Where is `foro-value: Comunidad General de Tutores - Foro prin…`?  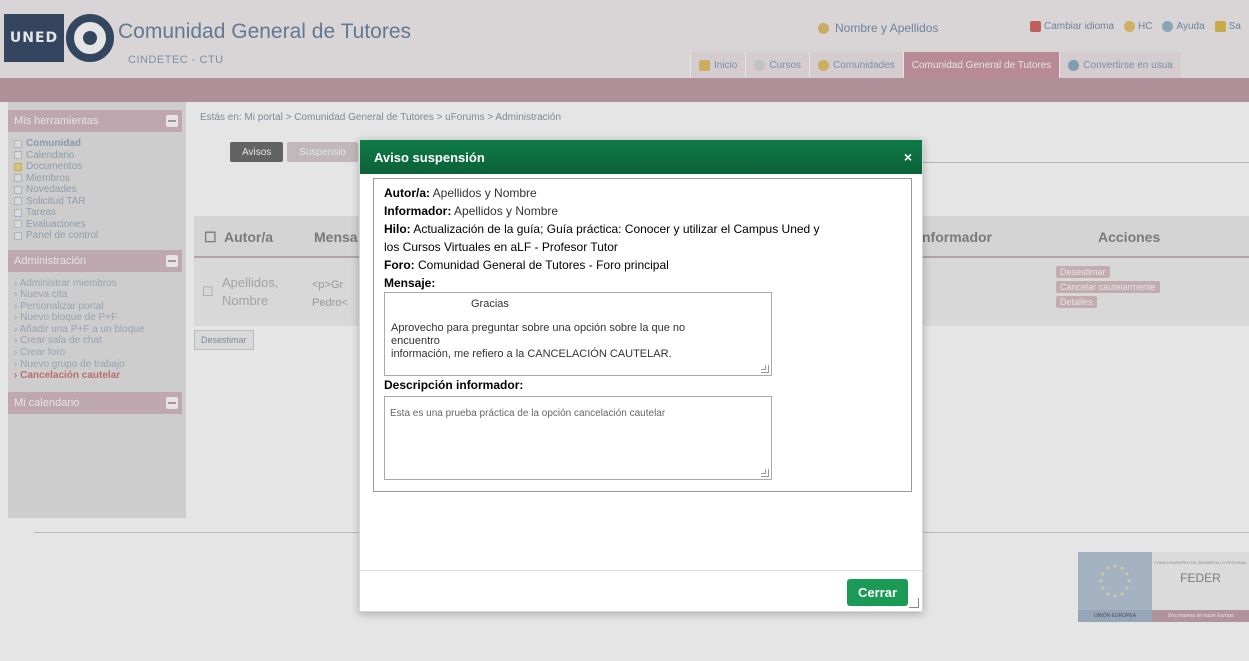 foro-value: Comunidad General de Tutores - Foro prin… is located at coordinates (543, 265).